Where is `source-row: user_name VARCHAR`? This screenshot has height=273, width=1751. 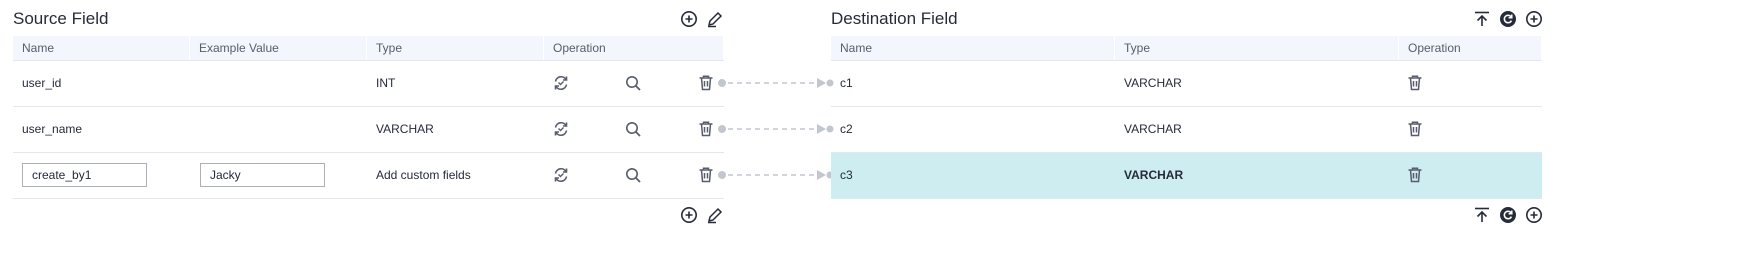 source-row: user_name VARCHAR is located at coordinates (368, 130).